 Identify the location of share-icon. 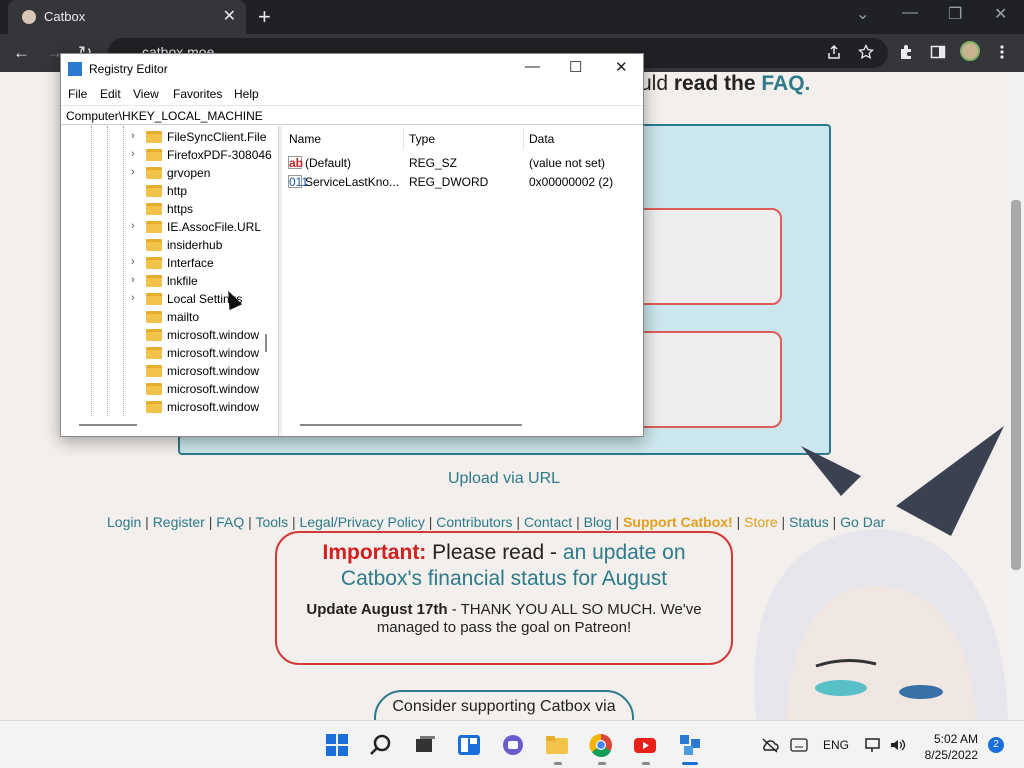
(834, 52).